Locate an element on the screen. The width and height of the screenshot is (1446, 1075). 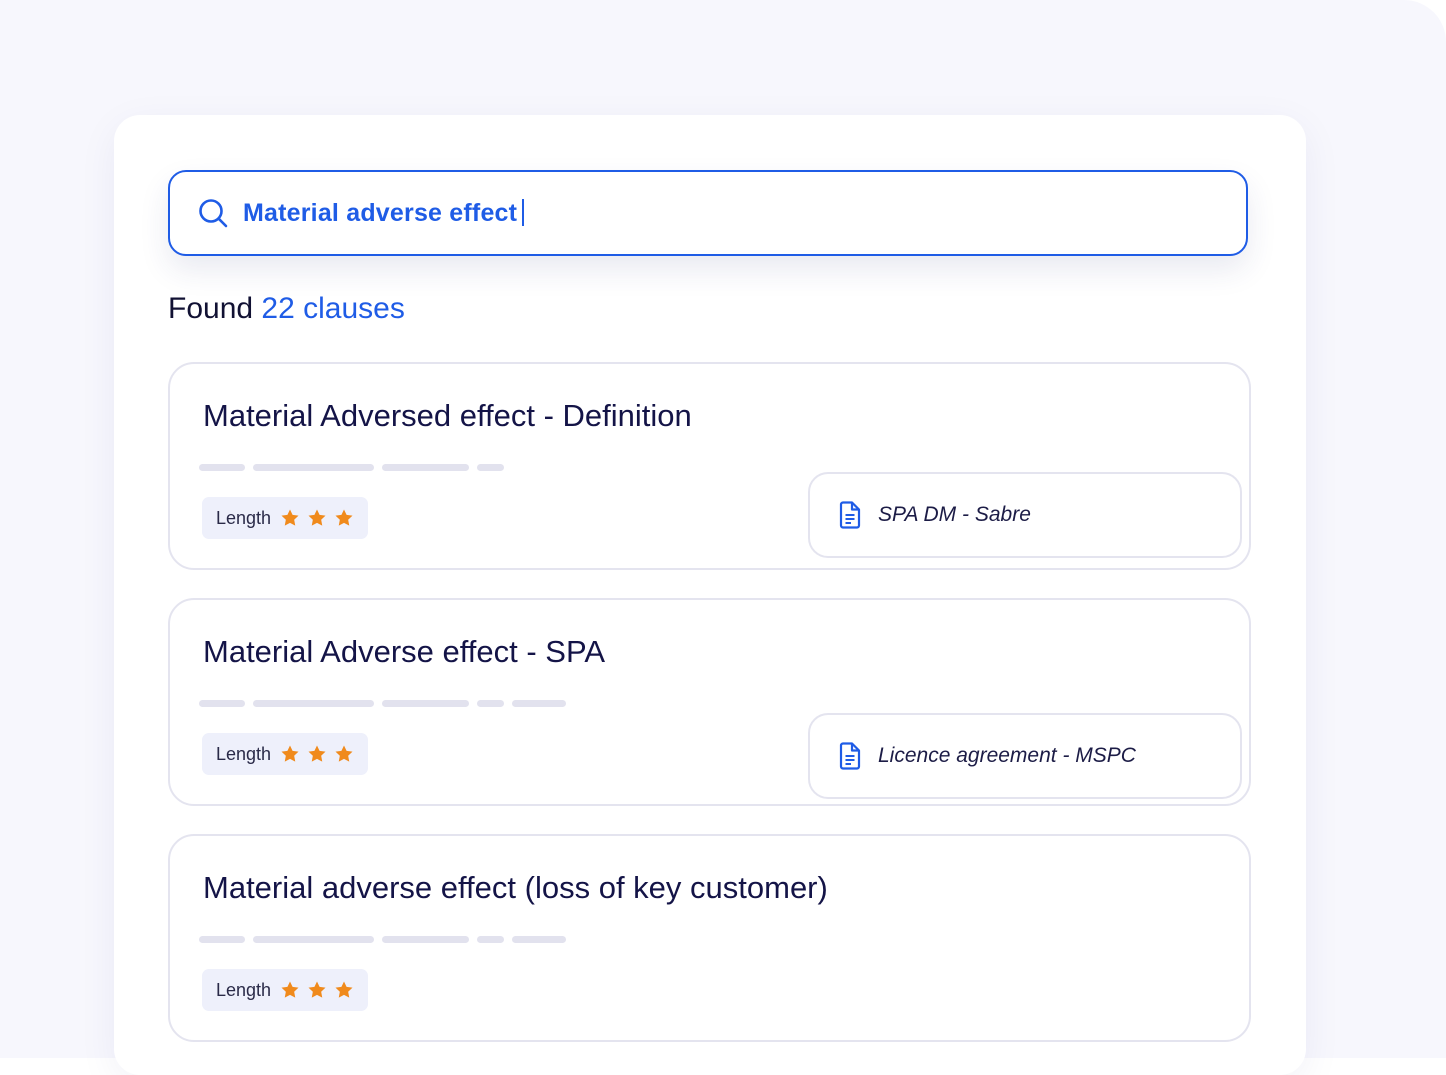
clause-title: Material Adverse effect - SPA is located at coordinates (404, 652).